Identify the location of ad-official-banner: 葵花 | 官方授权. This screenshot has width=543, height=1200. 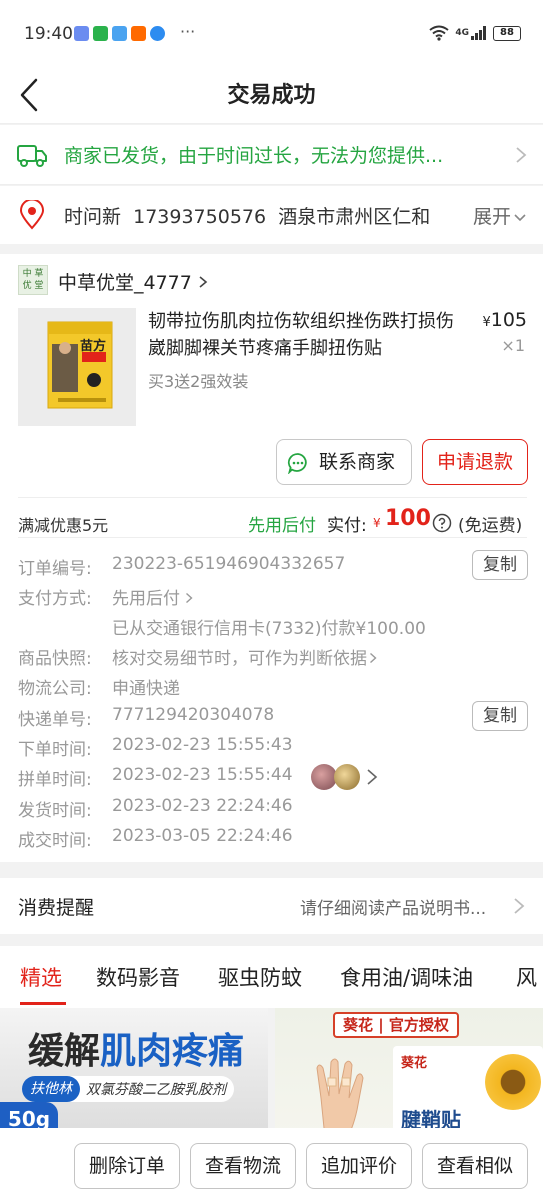
(396, 1025).